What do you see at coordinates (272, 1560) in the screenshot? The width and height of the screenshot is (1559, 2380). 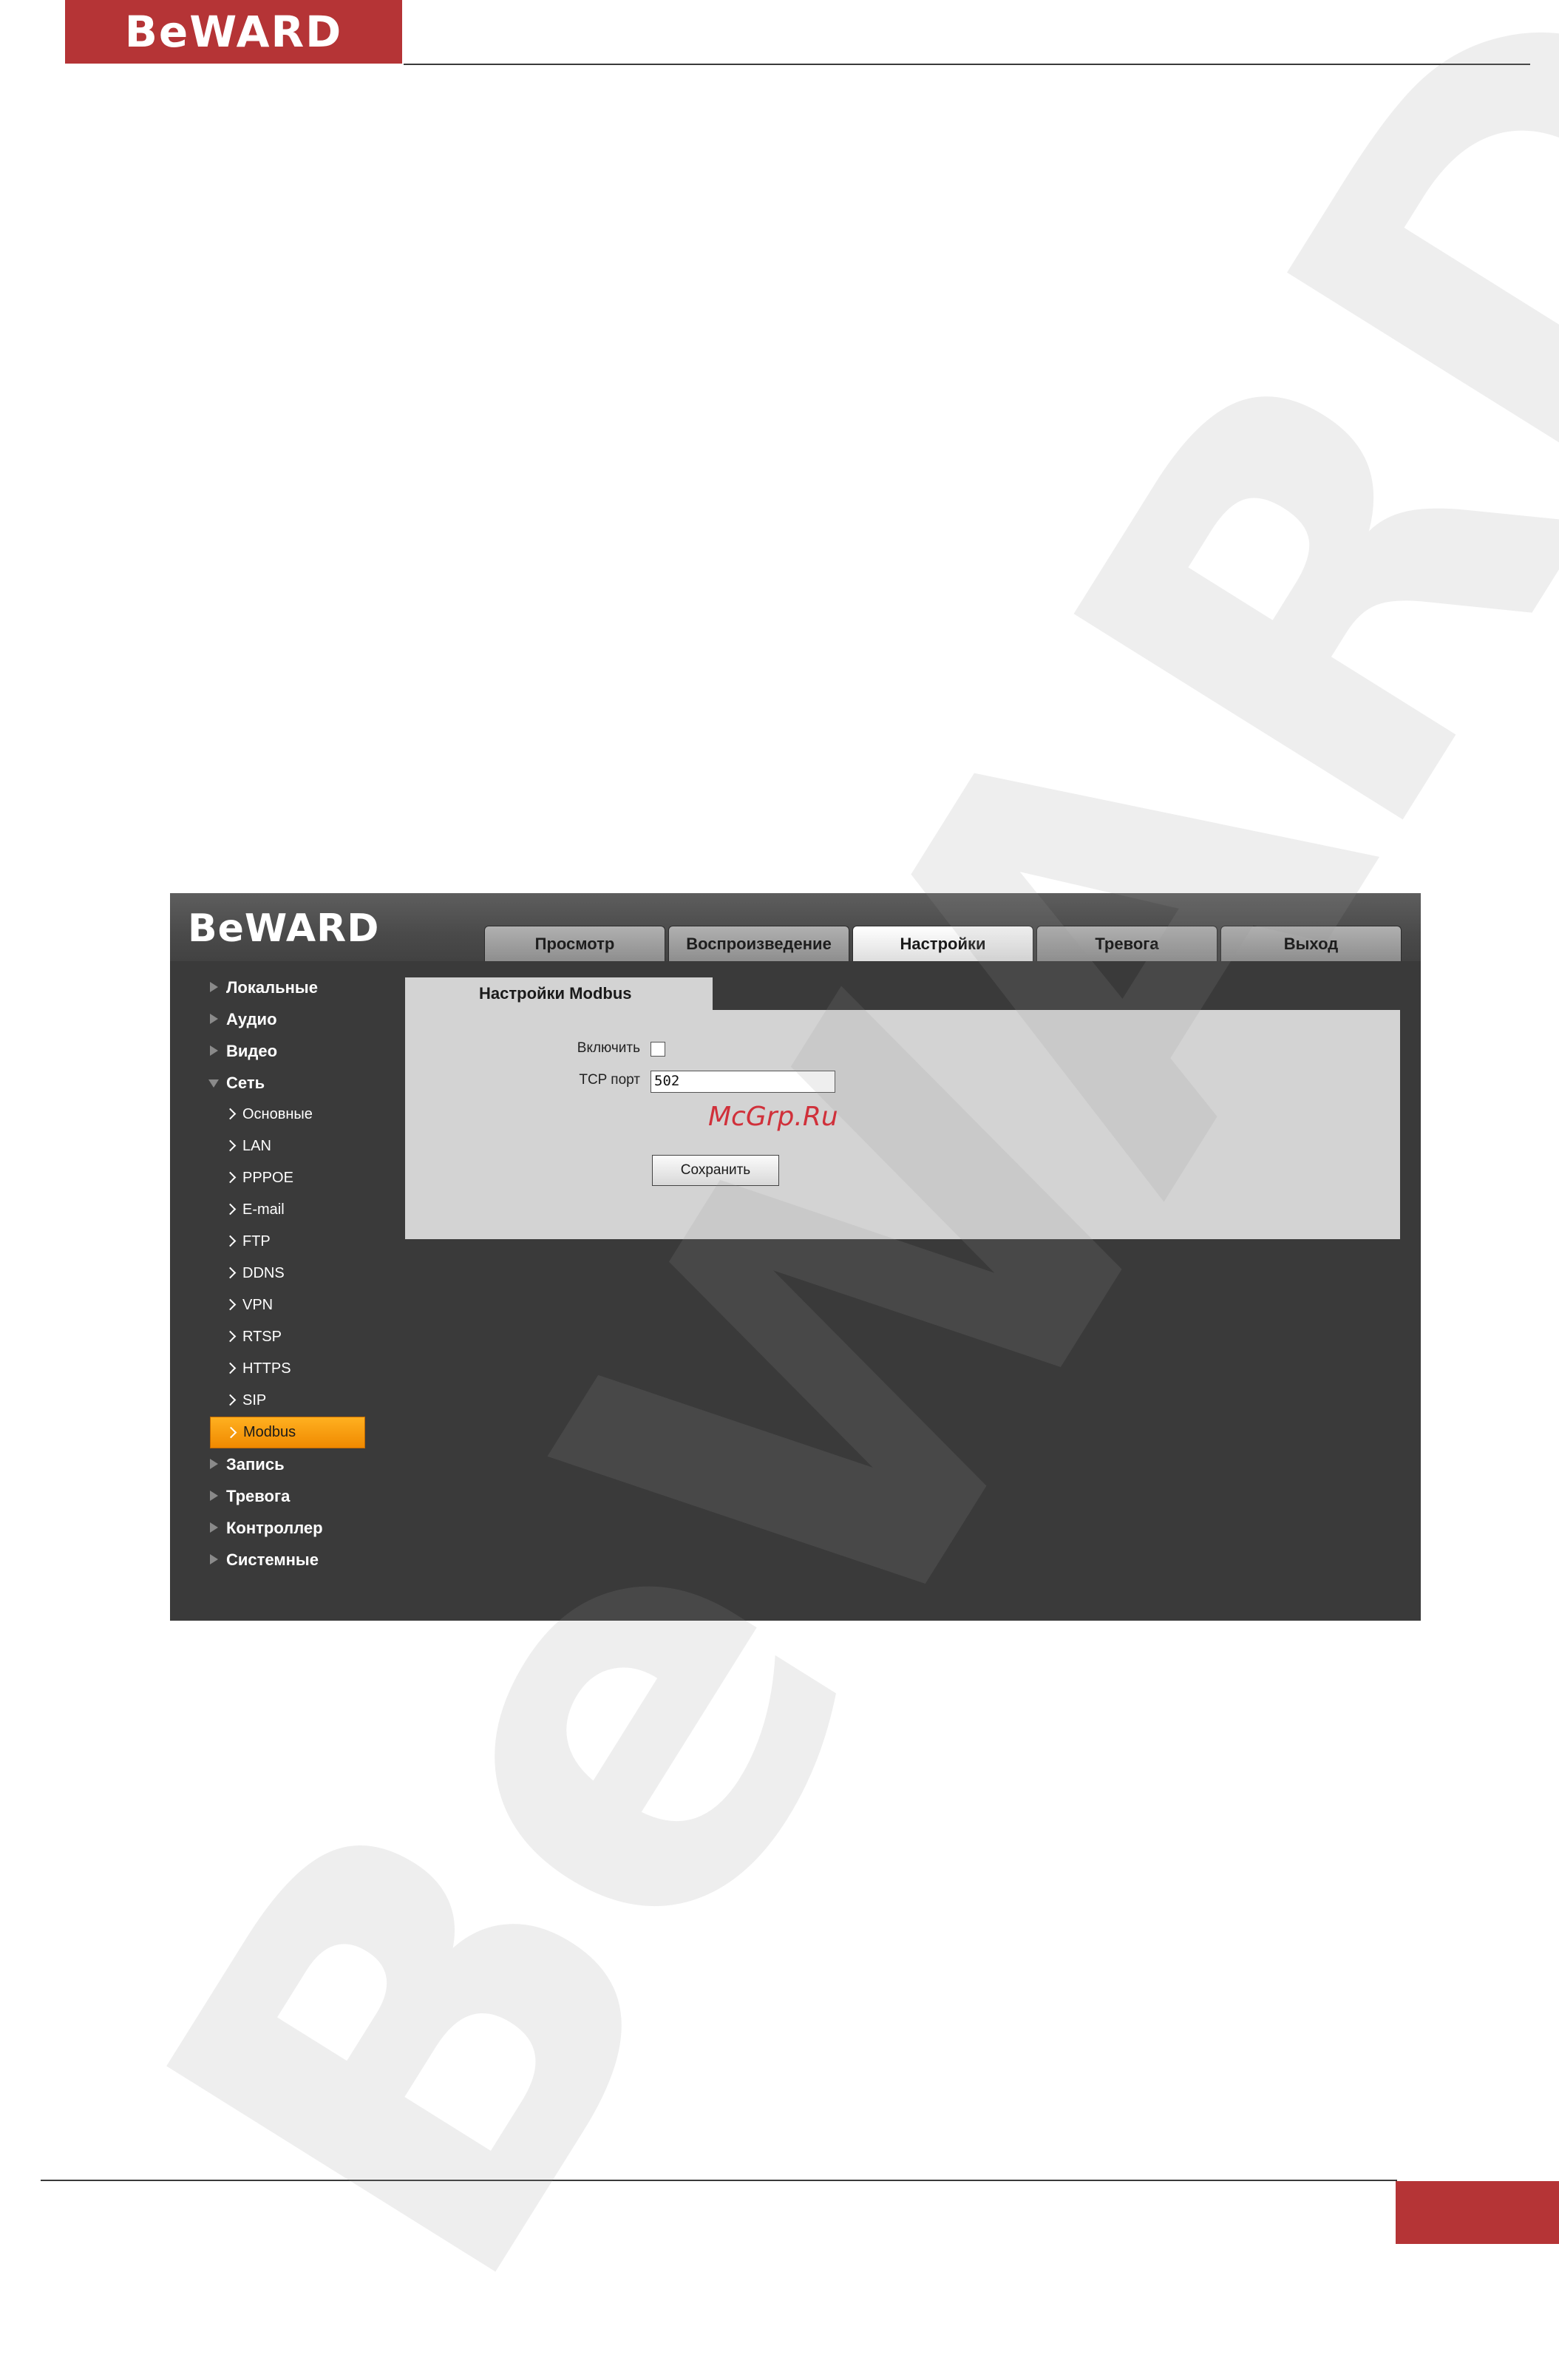 I see `sidebar-item-label: Системные` at bounding box center [272, 1560].